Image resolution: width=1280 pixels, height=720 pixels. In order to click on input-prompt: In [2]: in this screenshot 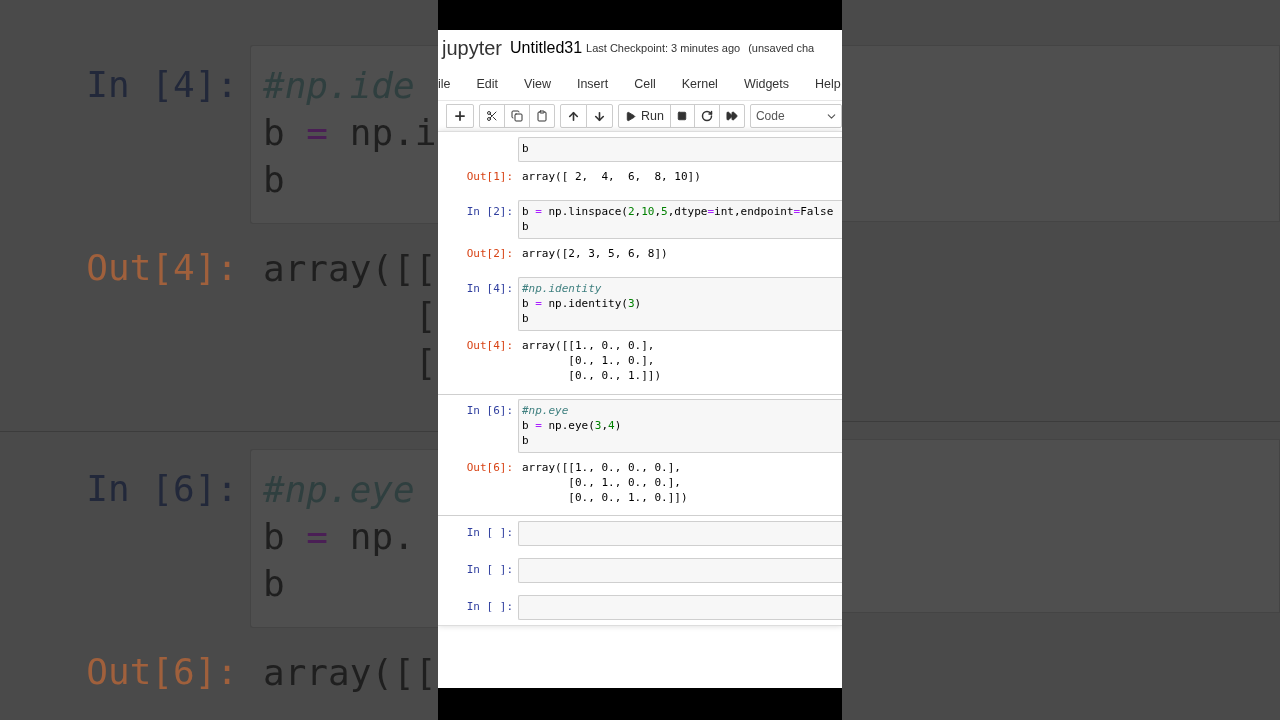, I will do `click(489, 211)`.